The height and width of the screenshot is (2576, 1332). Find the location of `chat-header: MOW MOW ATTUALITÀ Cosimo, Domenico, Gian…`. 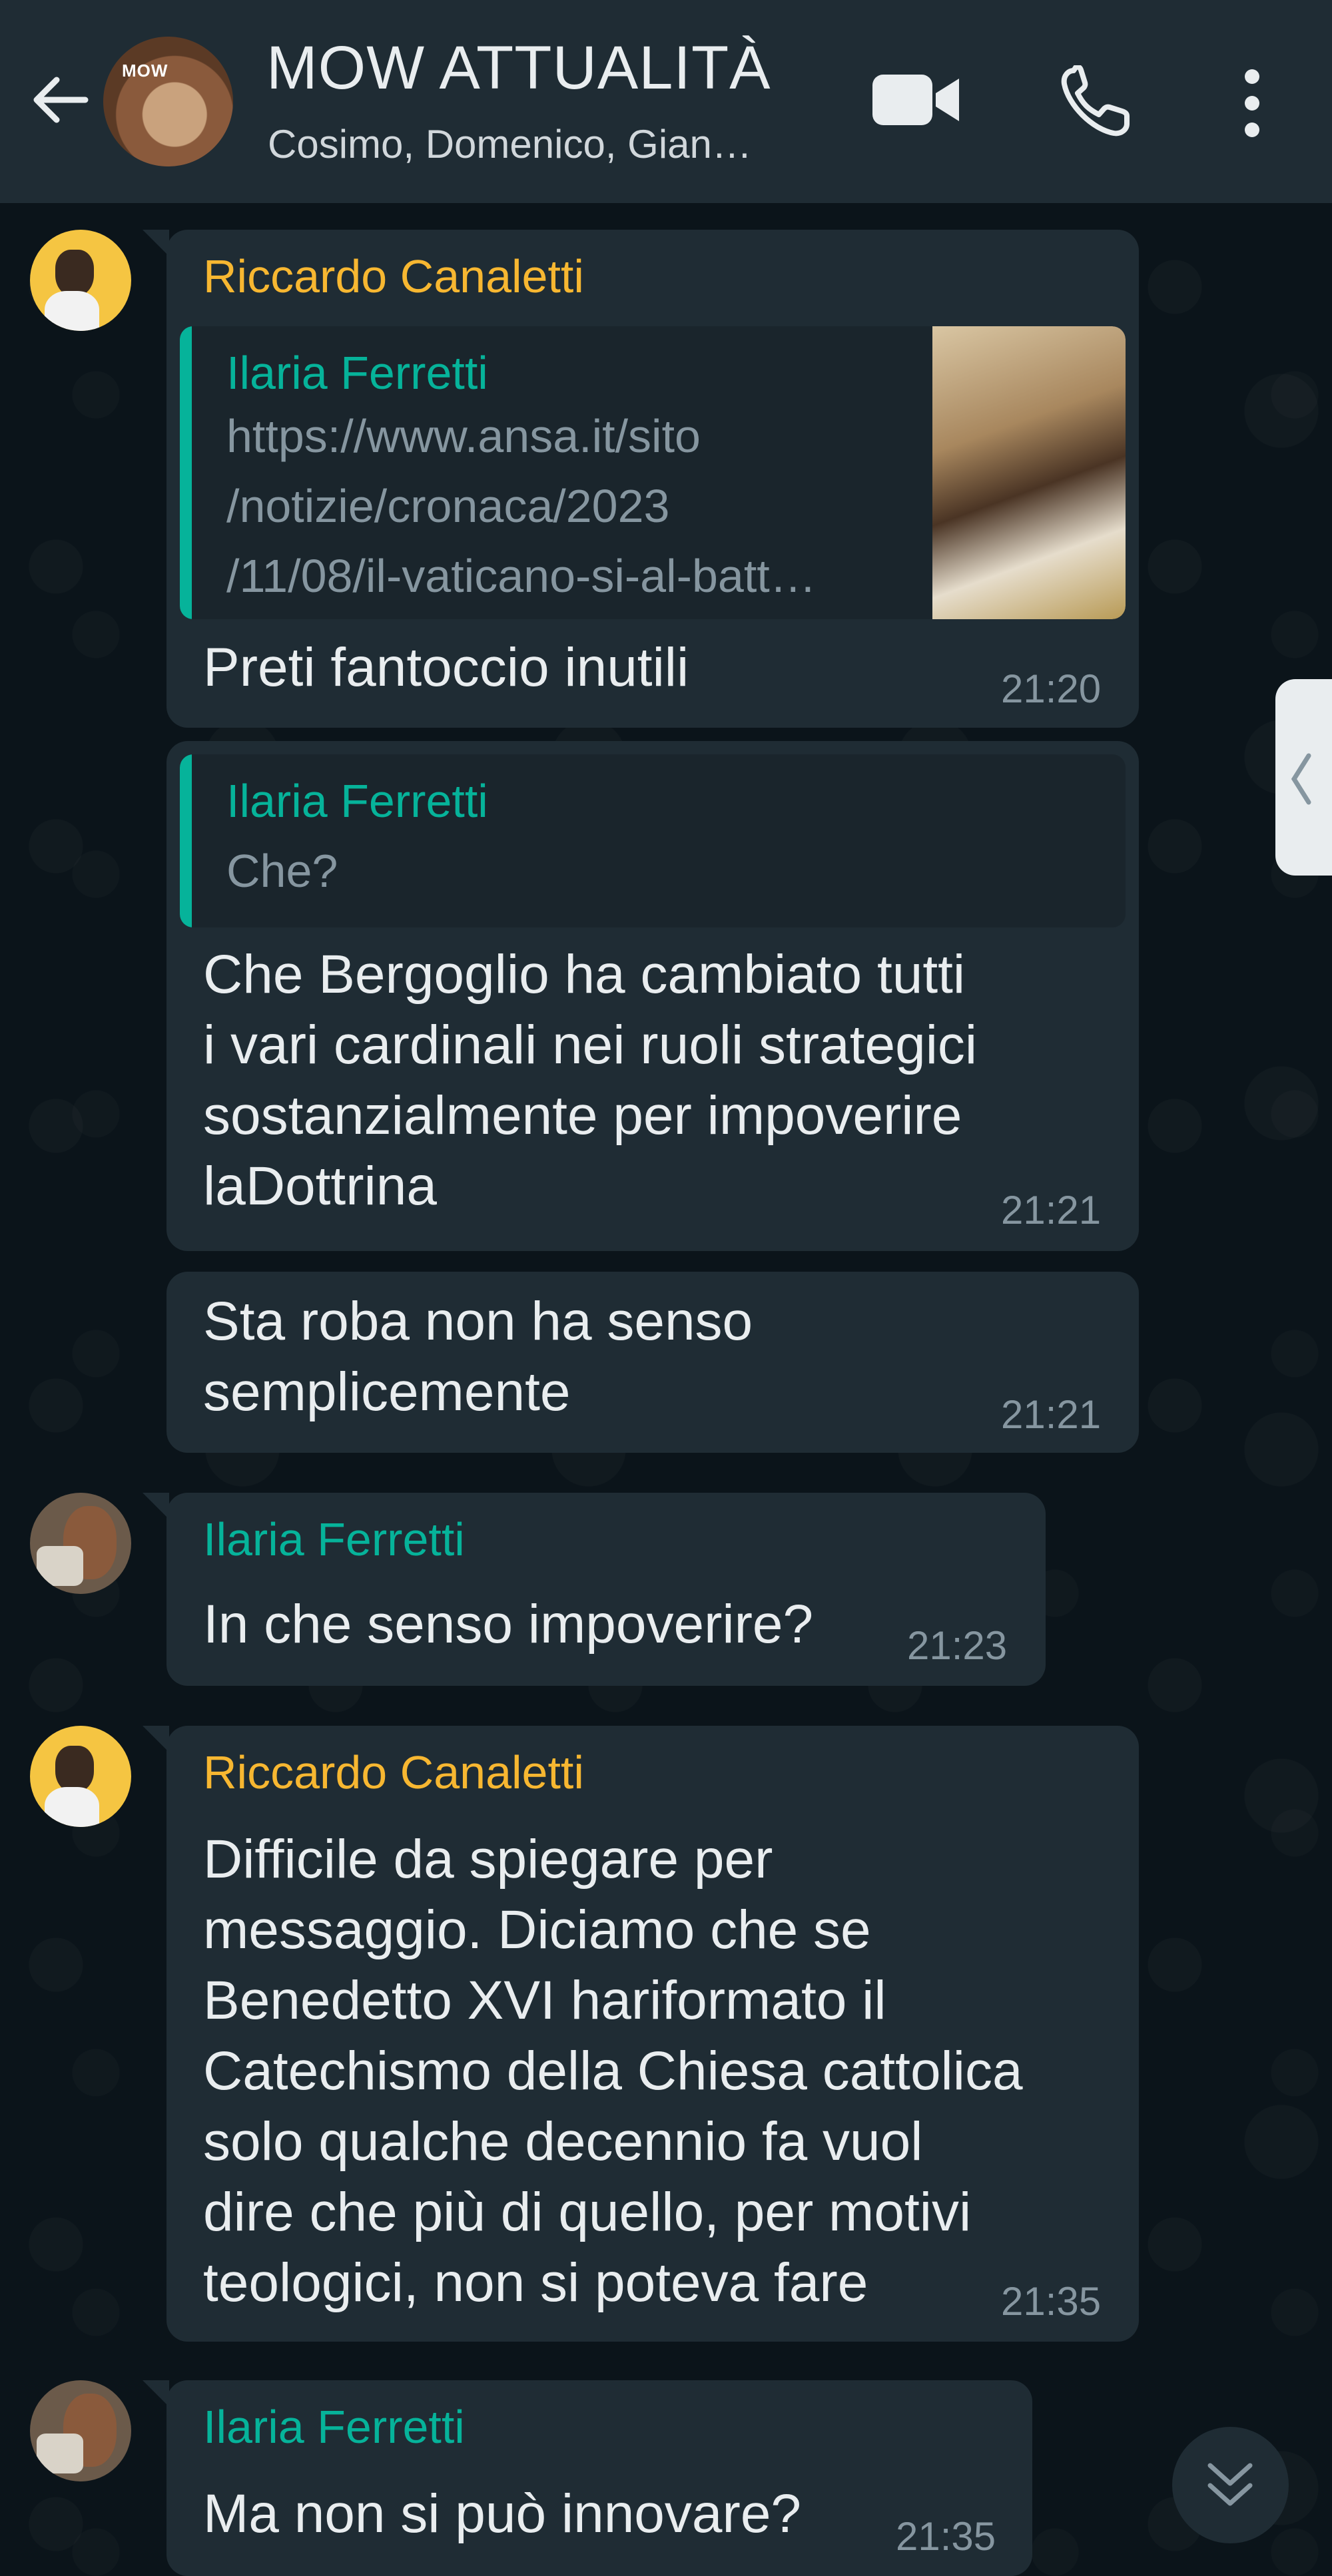

chat-header: MOW MOW ATTUALITÀ Cosimo, Domenico, Gian… is located at coordinates (666, 102).